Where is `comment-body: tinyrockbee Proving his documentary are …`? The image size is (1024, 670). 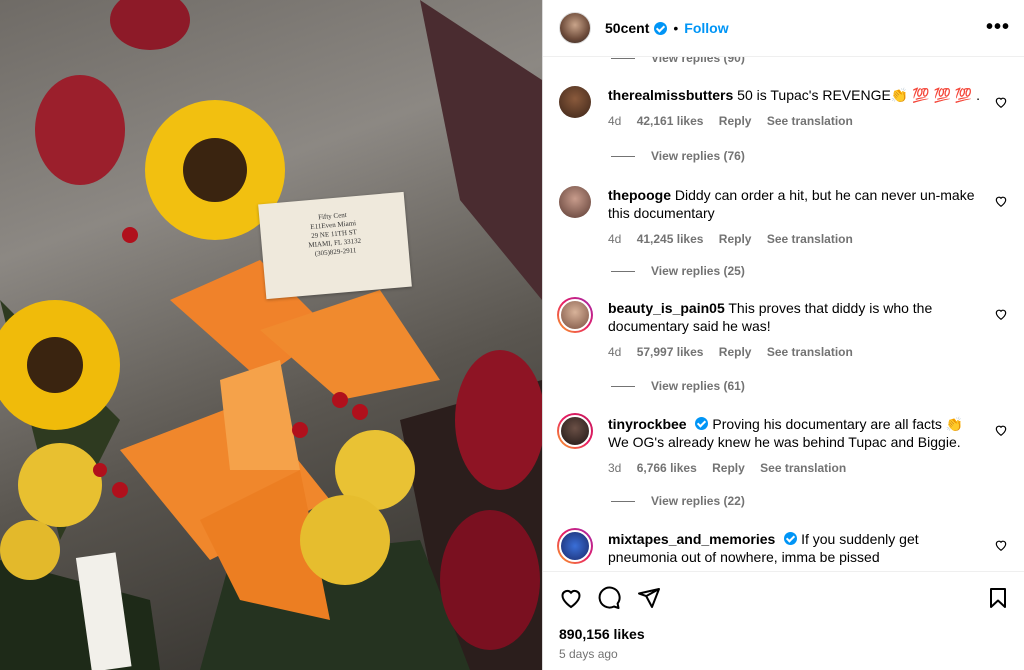
comment-body: tinyrockbee Proving his documentary are … is located at coordinates (795, 446).